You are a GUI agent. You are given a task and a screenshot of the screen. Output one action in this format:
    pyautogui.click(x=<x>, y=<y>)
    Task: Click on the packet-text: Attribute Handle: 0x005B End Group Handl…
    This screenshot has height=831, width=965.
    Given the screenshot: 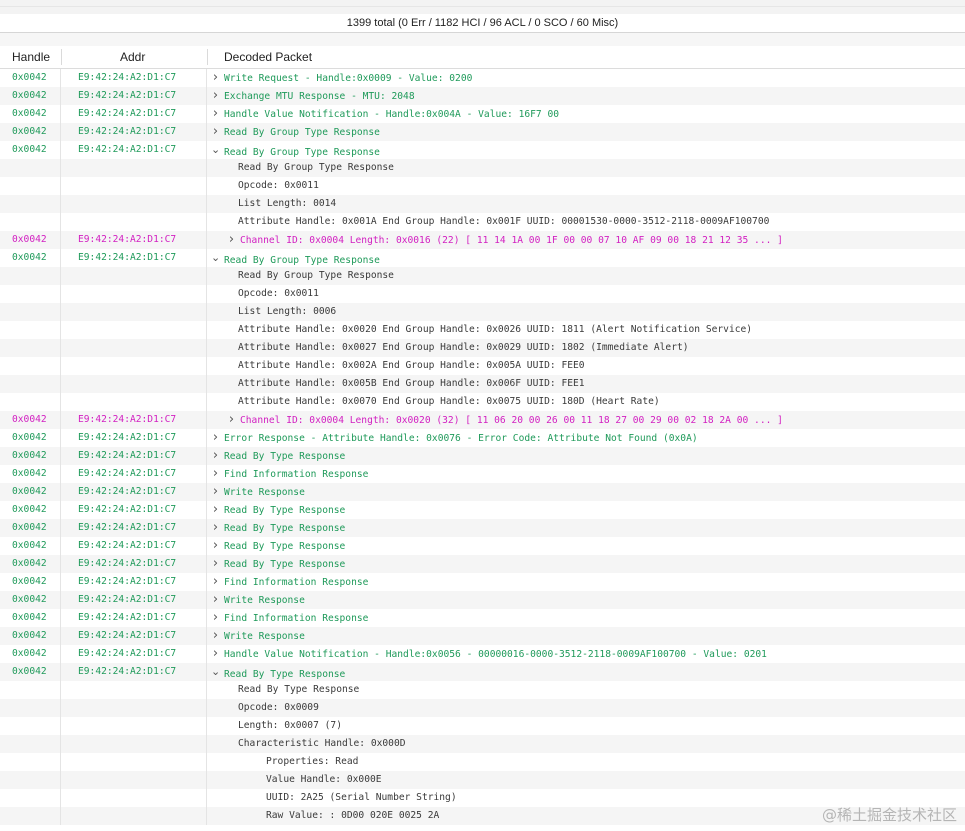 What is the action you would take?
    pyautogui.click(x=411, y=383)
    